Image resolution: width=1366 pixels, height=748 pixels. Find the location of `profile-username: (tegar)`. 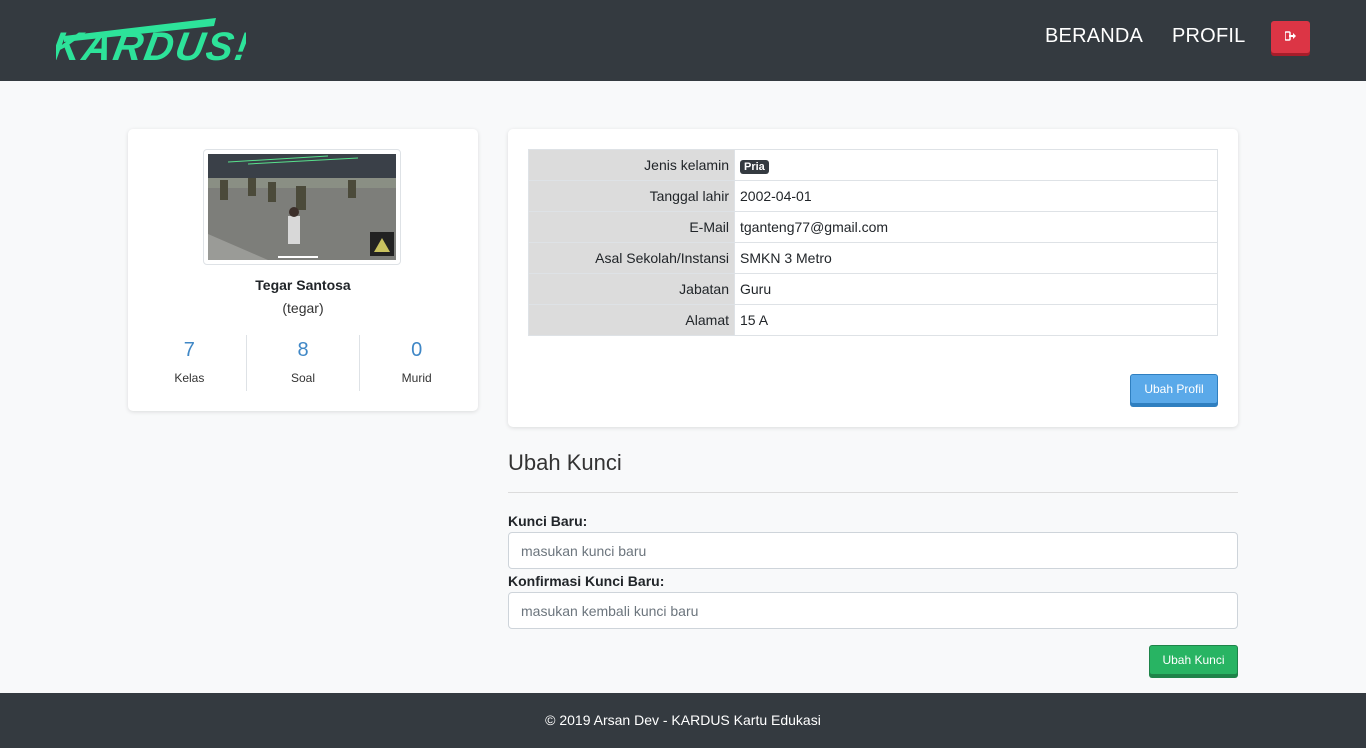

profile-username: (tegar) is located at coordinates (303, 308).